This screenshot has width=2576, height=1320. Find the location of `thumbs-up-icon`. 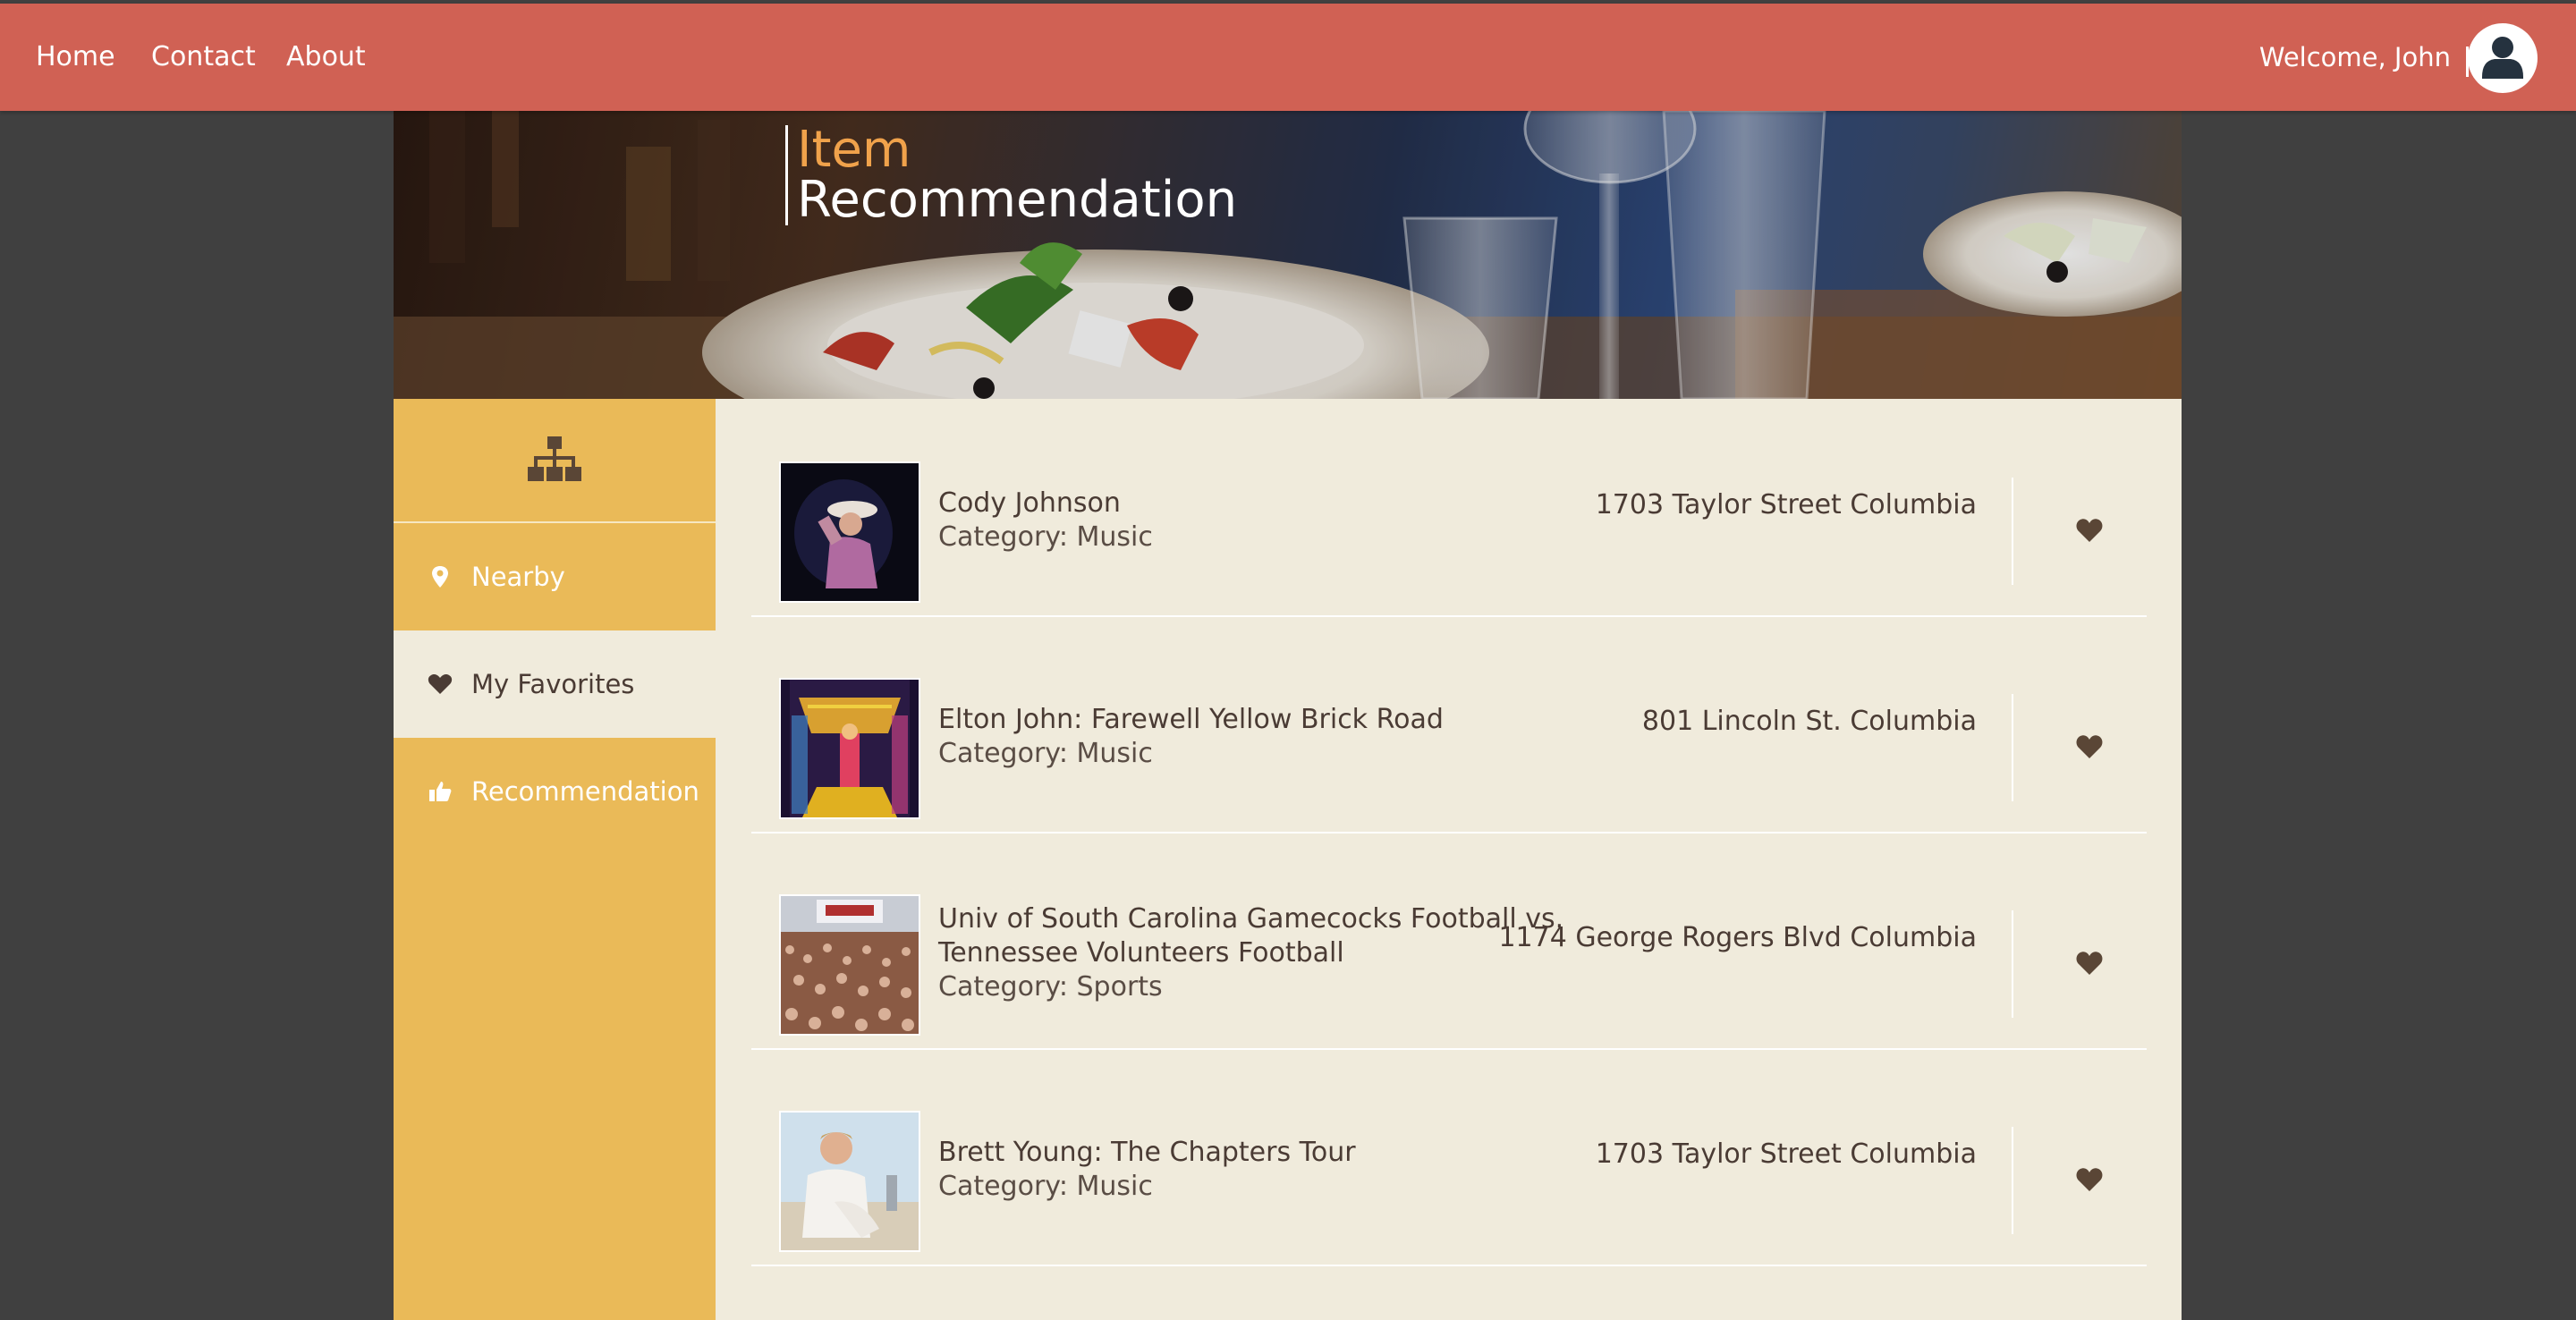

thumbs-up-icon is located at coordinates (440, 791).